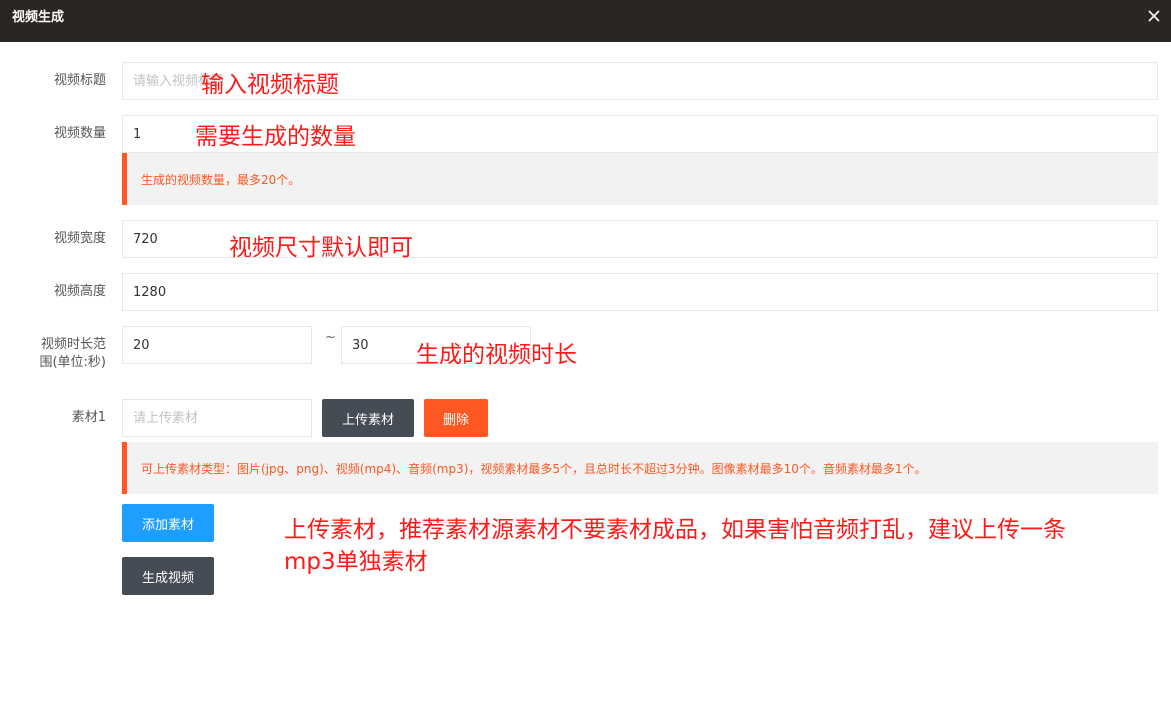 The height and width of the screenshot is (716, 1171). I want to click on count-tip: 生成的视频数量，最多20个。, so click(640, 179).